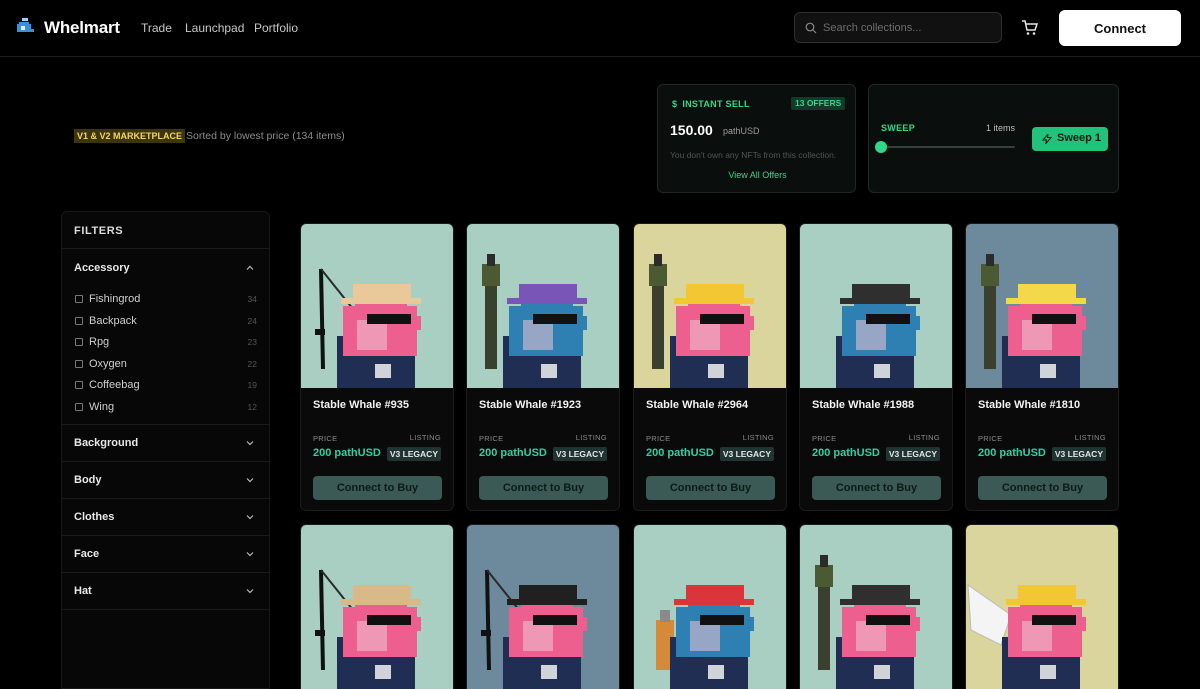 This screenshot has height=689, width=1200. What do you see at coordinates (168, 365) in the screenshot?
I see `filter-option-oxygen: Oxygen 22` at bounding box center [168, 365].